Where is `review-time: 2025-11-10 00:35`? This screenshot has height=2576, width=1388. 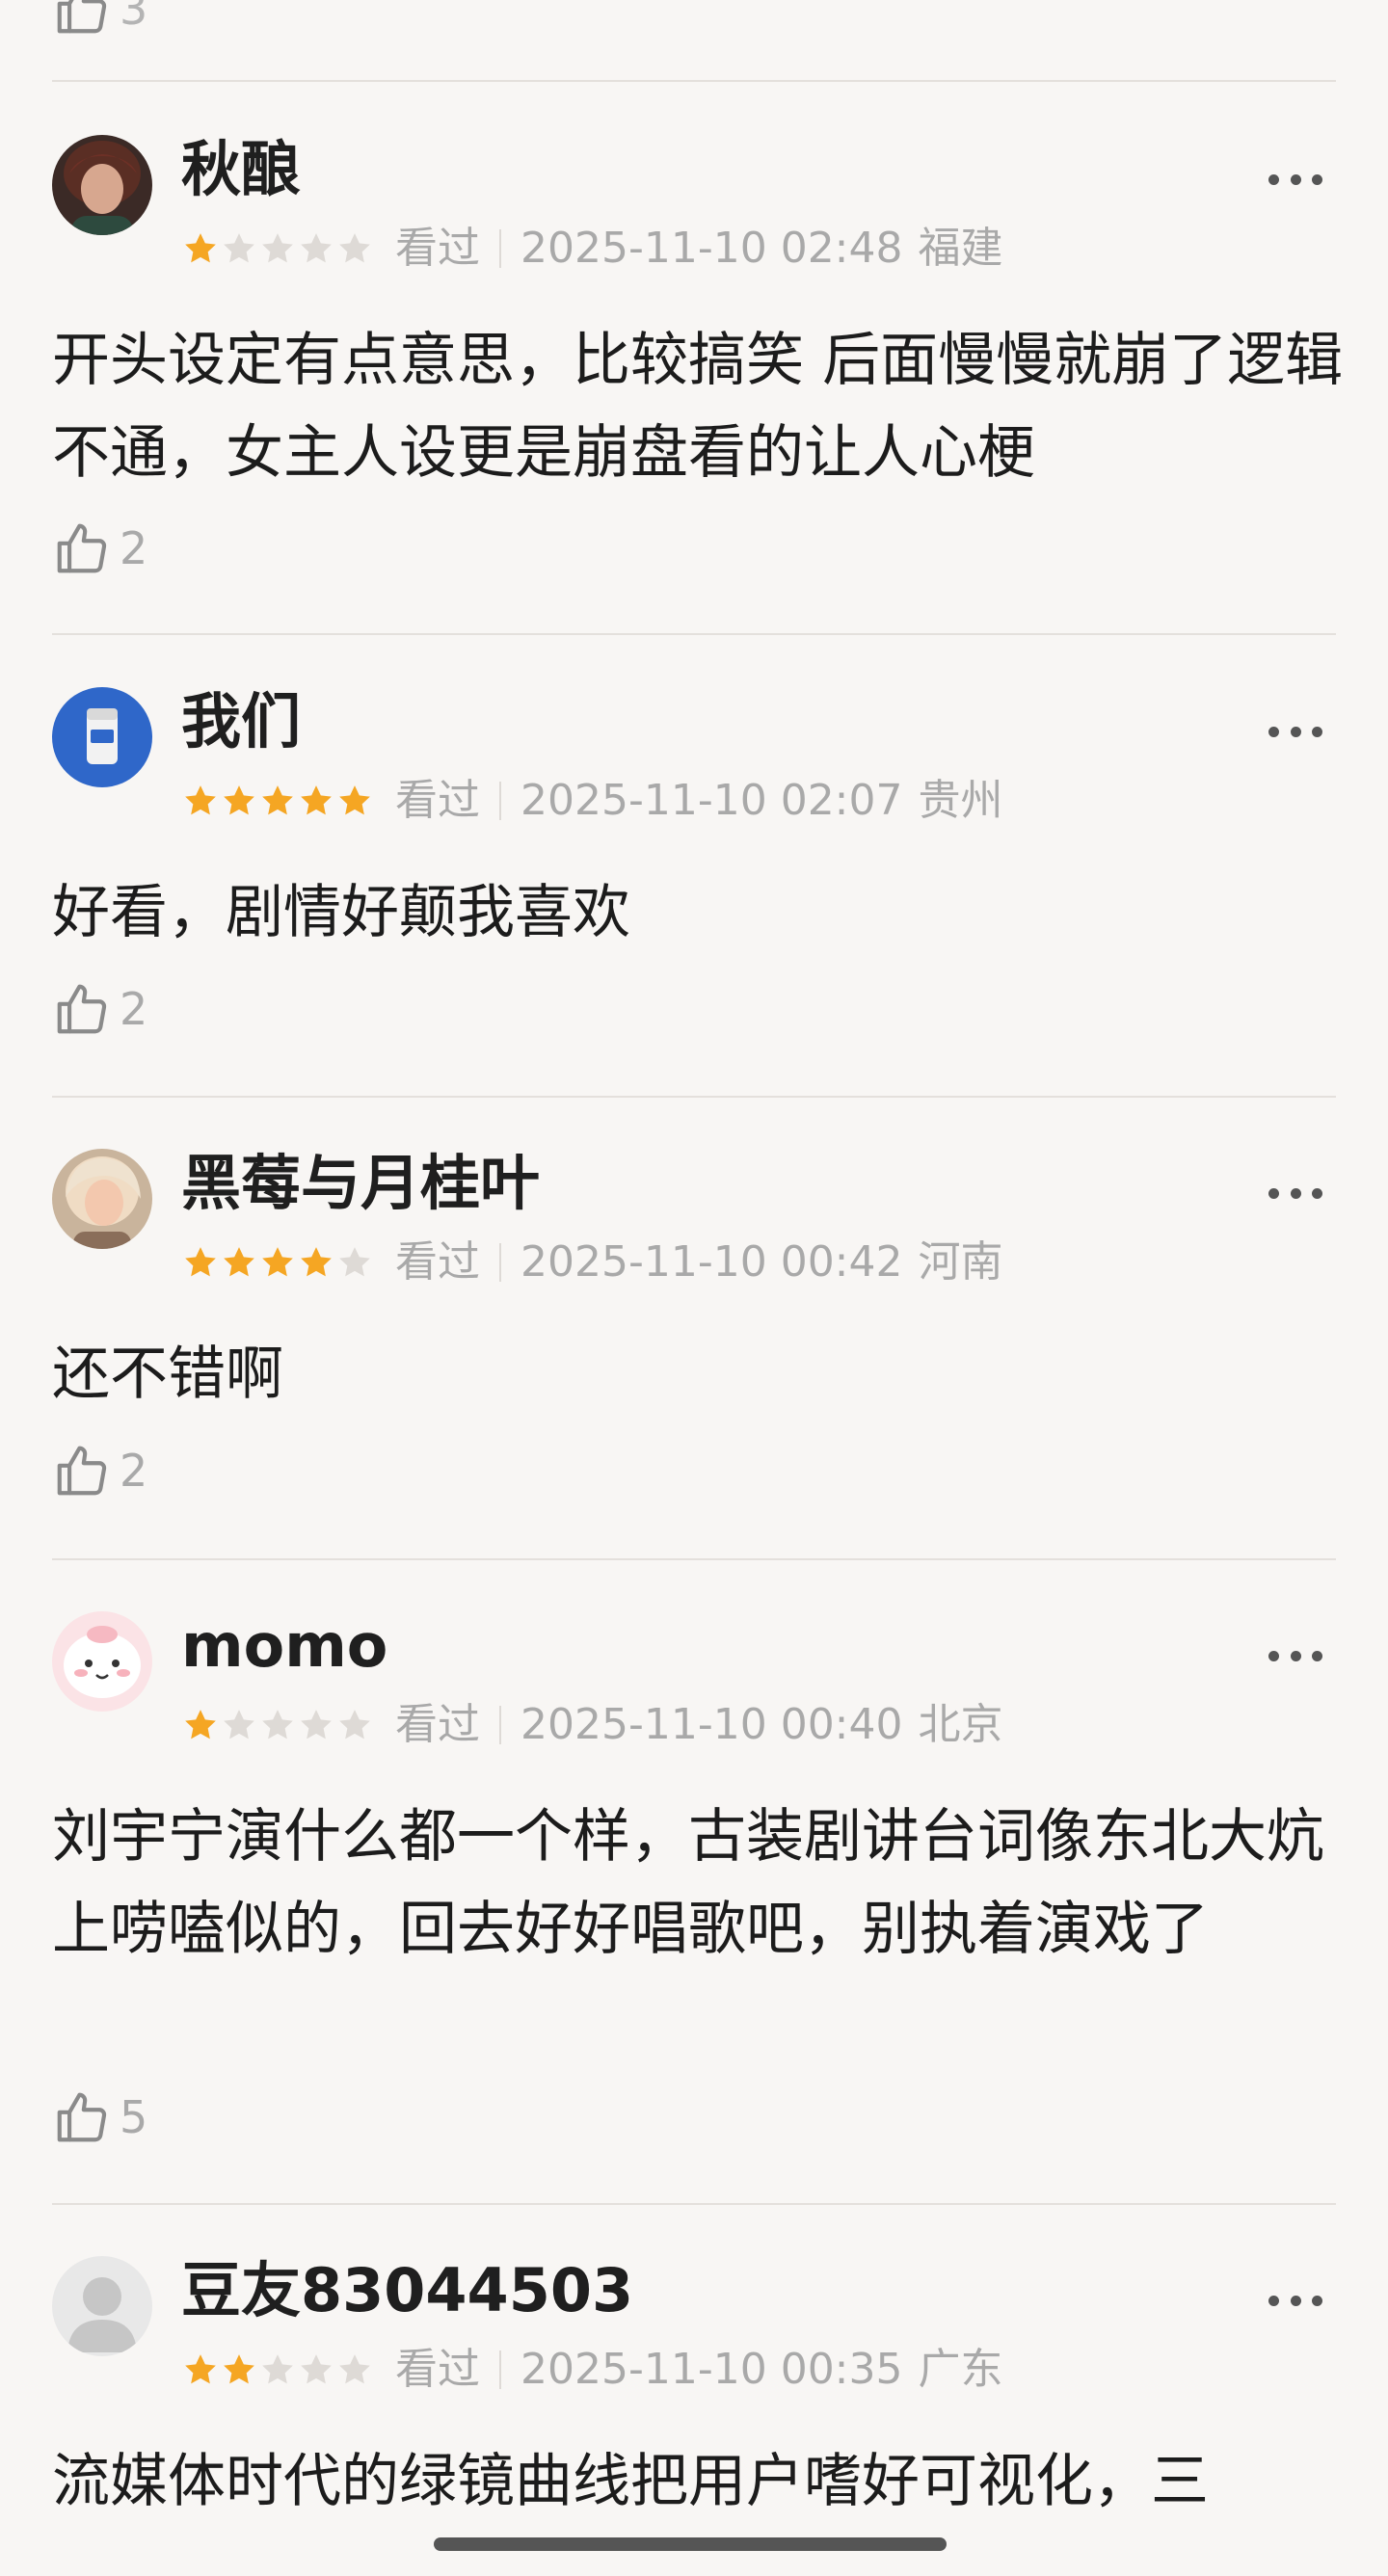 review-time: 2025-11-10 00:35 is located at coordinates (711, 2369).